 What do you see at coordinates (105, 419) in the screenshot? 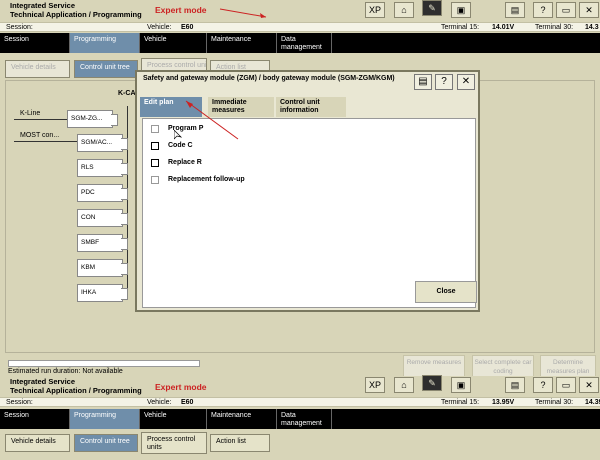
I see `bottom-menu-programming: Programming` at bounding box center [105, 419].